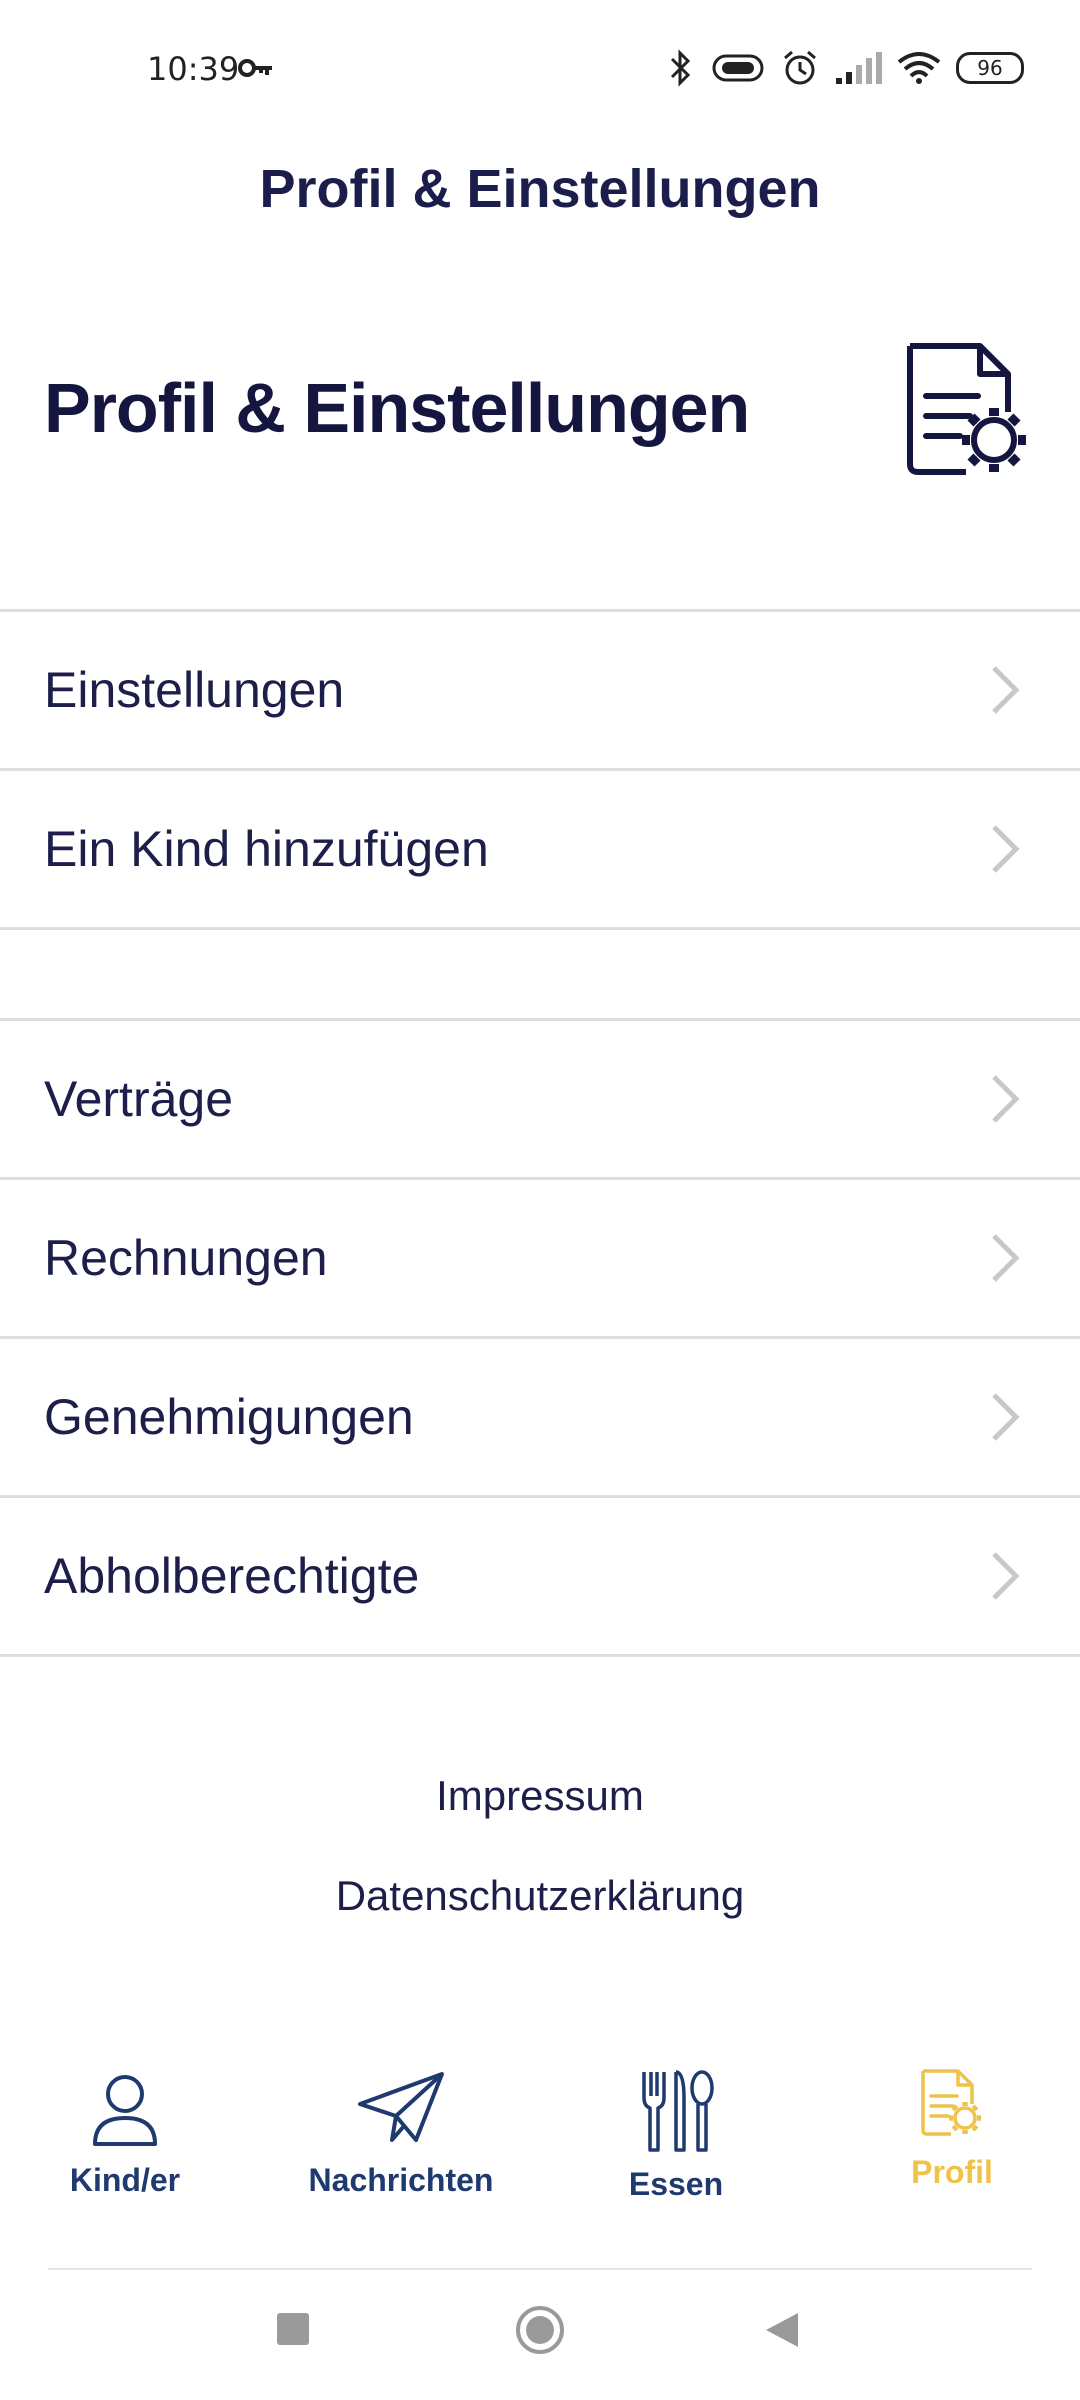 The height and width of the screenshot is (2400, 1080). Describe the element at coordinates (540, 2168) in the screenshot. I see `bottom-navigation: Kind/er Nachrichten Essen Profil` at that location.